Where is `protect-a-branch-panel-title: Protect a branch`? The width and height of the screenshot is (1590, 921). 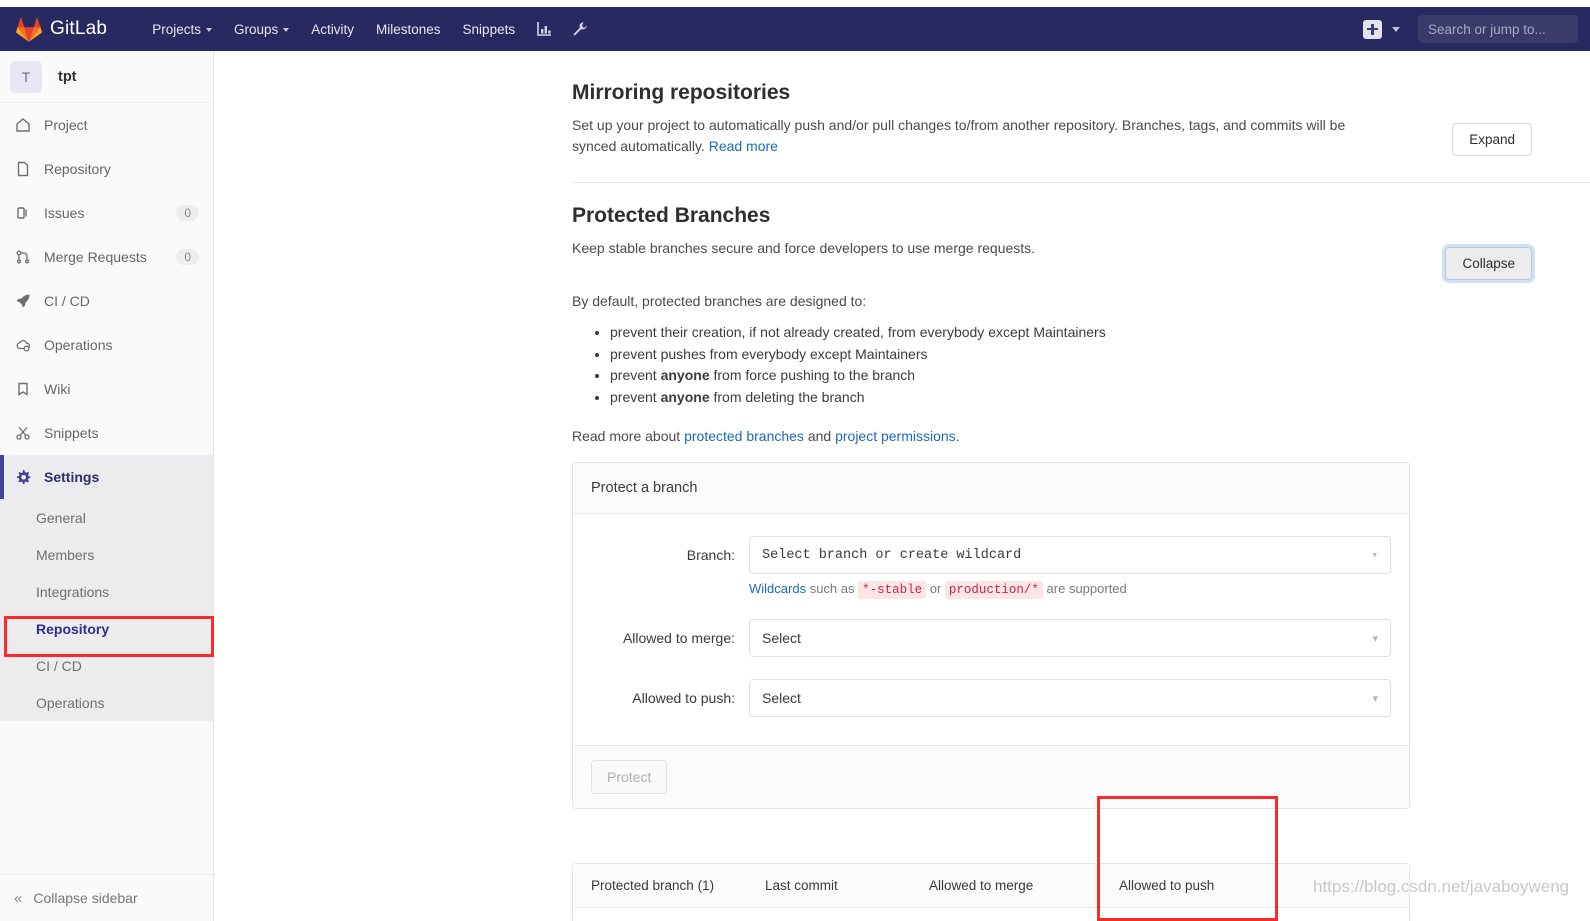
protect-a-branch-panel-title: Protect a branch is located at coordinates (991, 488).